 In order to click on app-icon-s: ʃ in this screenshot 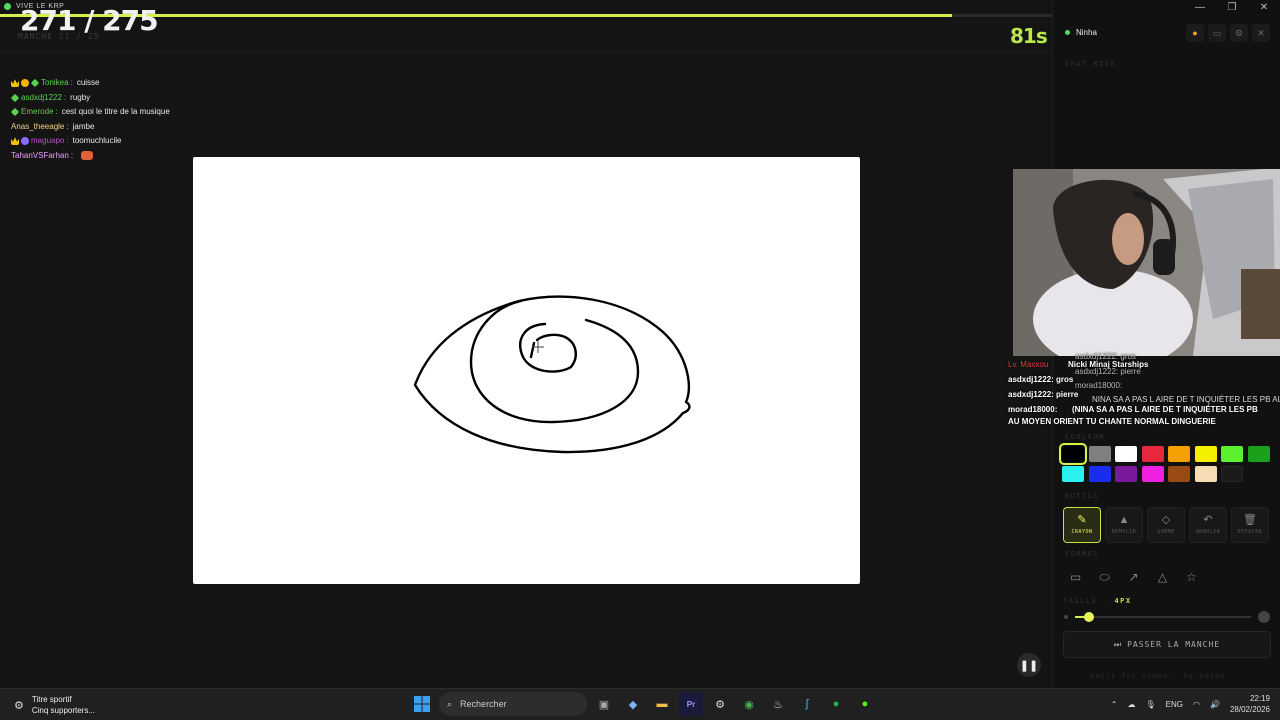, I will do `click(807, 704)`.